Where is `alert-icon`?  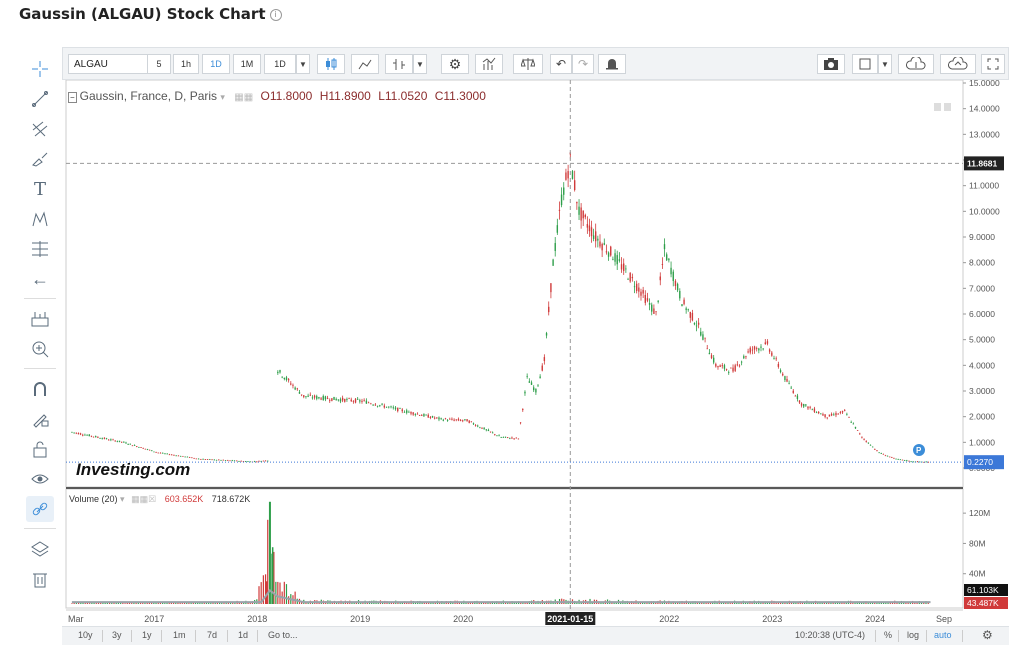
alert-icon is located at coordinates (612, 64).